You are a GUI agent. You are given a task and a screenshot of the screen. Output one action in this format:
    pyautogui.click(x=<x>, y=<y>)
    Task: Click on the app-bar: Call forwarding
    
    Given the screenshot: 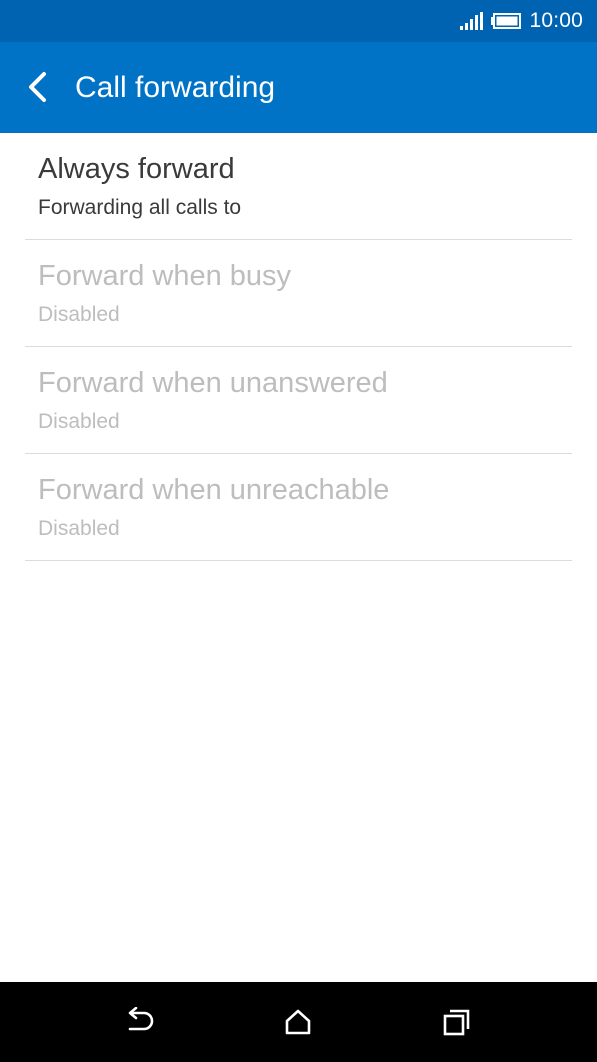 What is the action you would take?
    pyautogui.click(x=298, y=87)
    